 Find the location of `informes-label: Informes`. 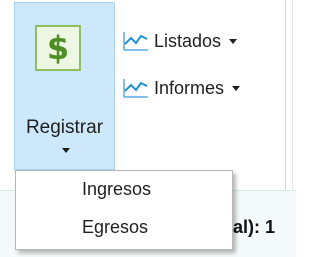

informes-label: Informes is located at coordinates (189, 87).